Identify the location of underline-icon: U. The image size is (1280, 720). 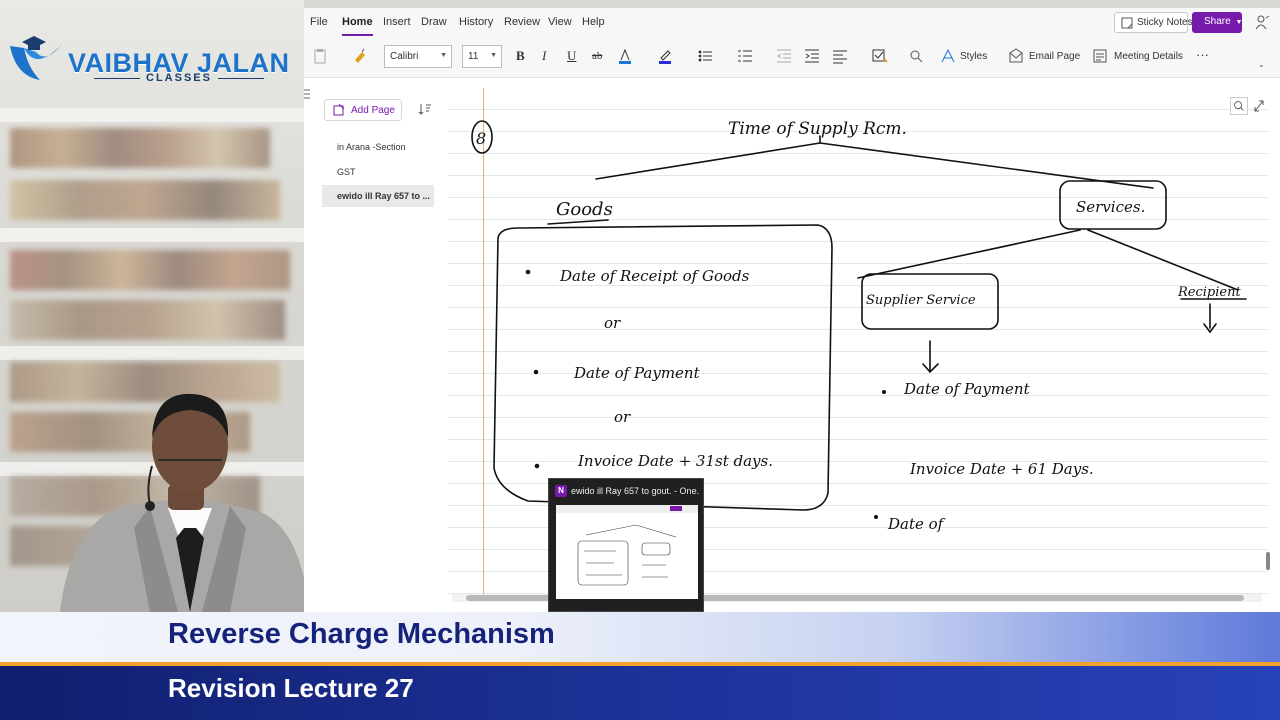
(571, 56).